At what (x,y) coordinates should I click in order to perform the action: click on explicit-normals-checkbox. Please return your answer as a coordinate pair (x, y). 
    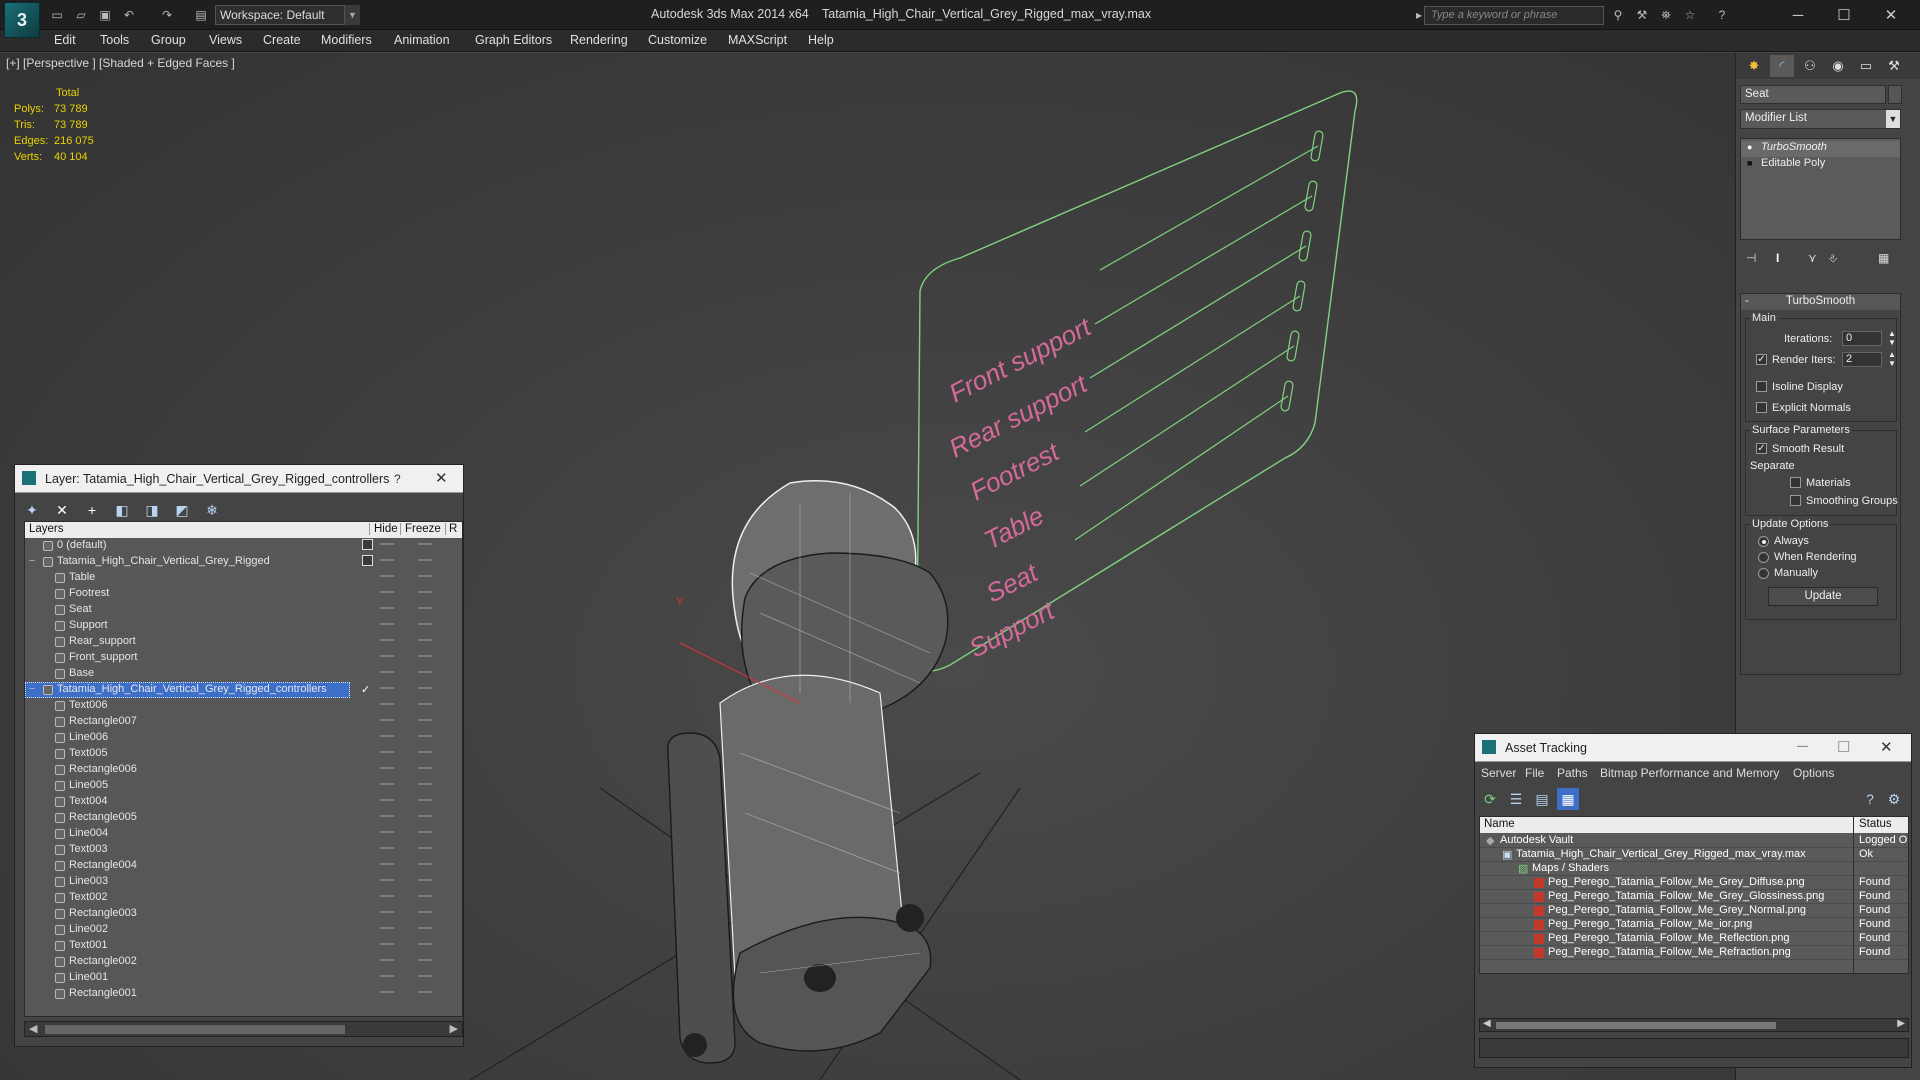
    Looking at the image, I should click on (1761, 407).